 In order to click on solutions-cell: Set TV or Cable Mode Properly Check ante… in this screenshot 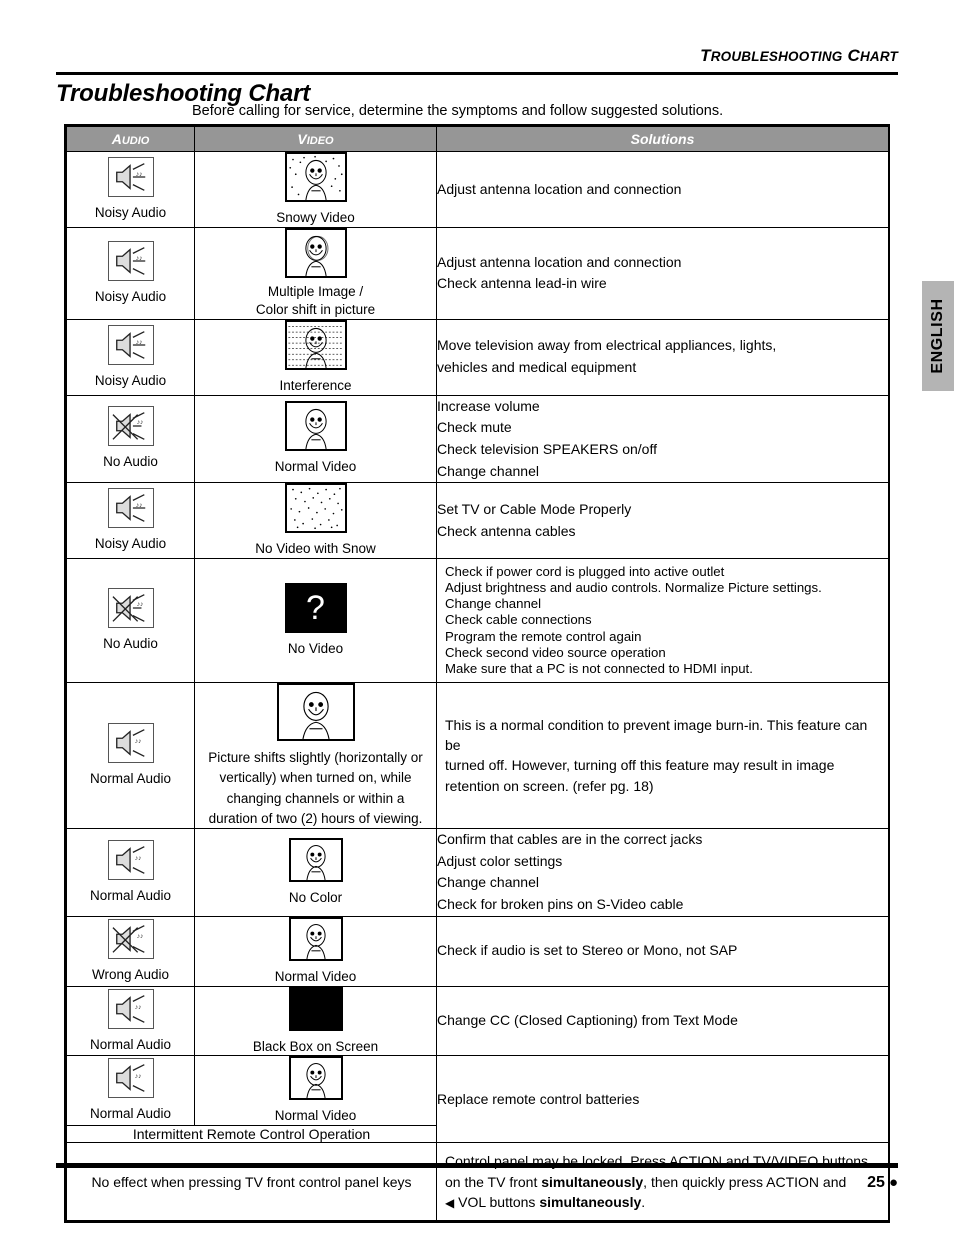, I will do `click(662, 521)`.